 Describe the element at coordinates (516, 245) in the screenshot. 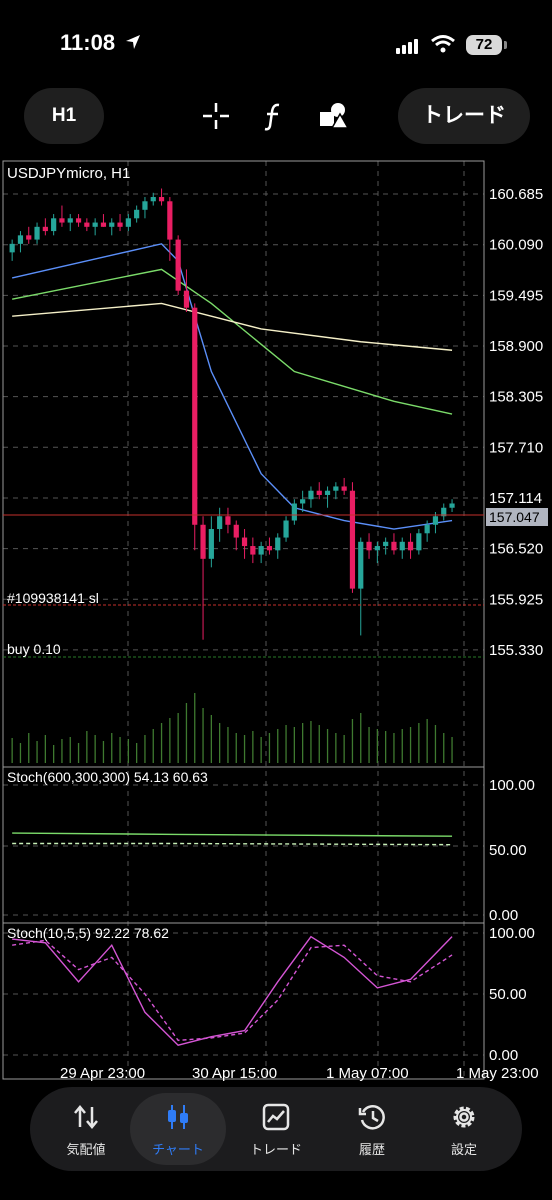

I see `price-tick-label: 160.090` at that location.